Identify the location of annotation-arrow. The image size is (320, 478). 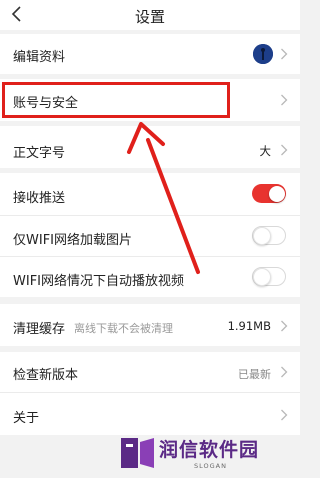
(163, 198).